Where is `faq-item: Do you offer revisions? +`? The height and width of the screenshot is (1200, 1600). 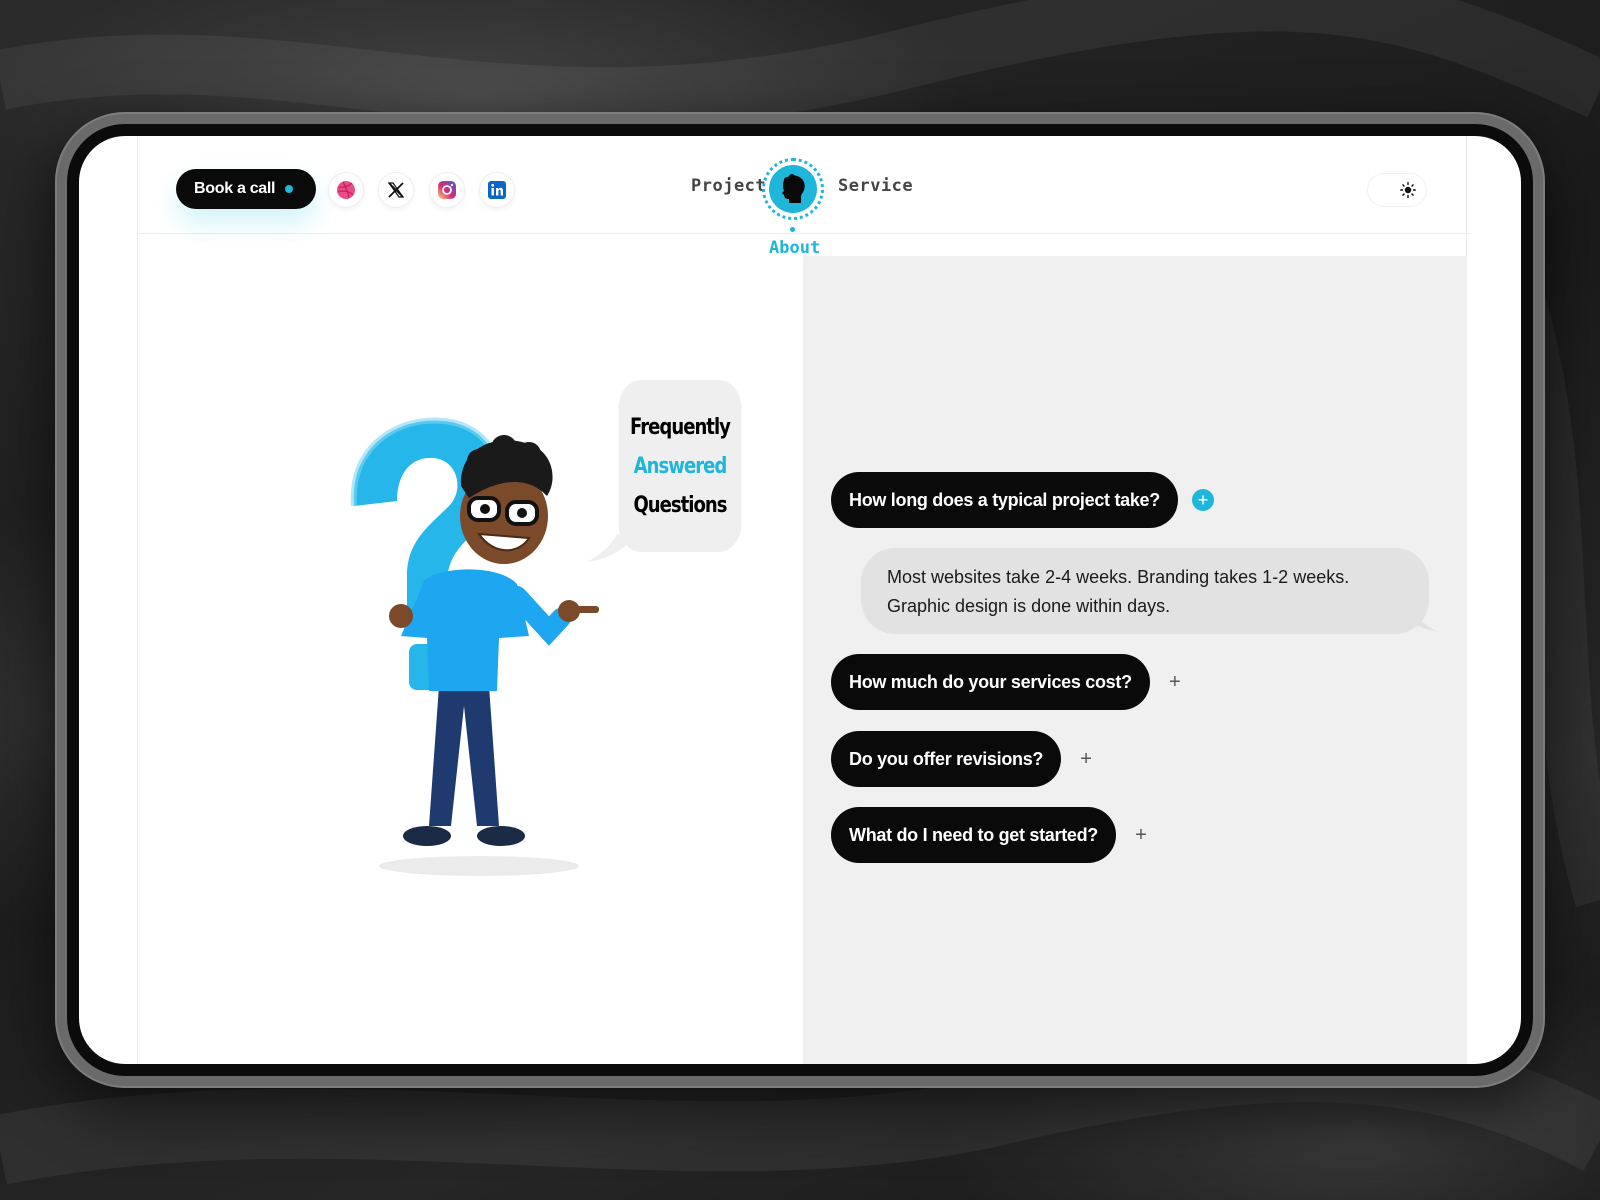
faq-item: Do you offer revisions? + is located at coordinates (964, 759).